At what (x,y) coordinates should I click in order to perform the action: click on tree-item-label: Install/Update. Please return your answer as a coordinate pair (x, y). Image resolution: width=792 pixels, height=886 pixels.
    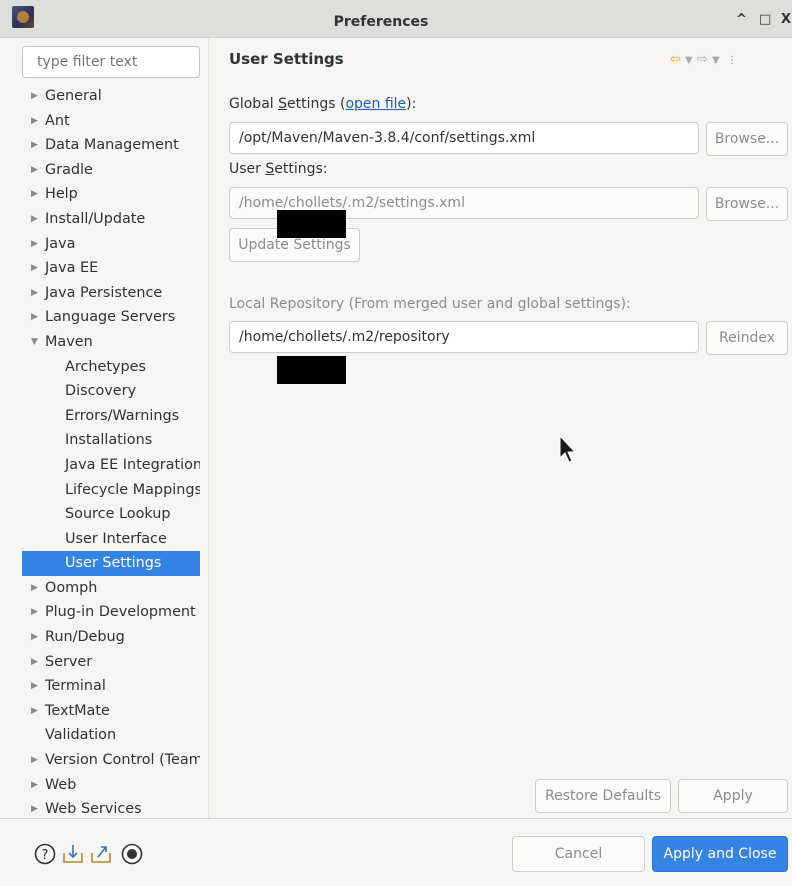
    Looking at the image, I should click on (95, 218).